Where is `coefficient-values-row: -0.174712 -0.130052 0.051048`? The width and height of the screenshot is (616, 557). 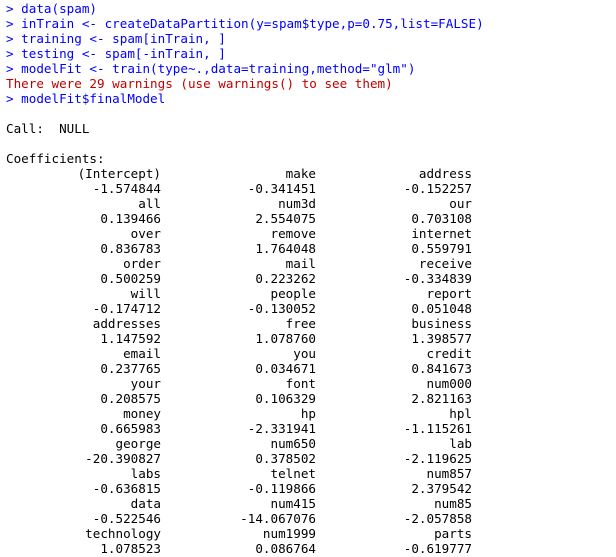 coefficient-values-row: -0.174712 -0.130052 0.051048 is located at coordinates (311, 308).